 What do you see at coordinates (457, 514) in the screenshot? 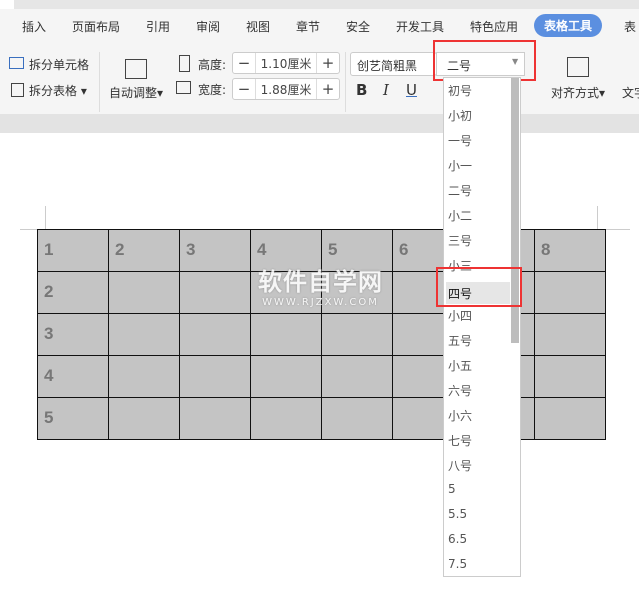
I see `font-size-option: 5.5` at bounding box center [457, 514].